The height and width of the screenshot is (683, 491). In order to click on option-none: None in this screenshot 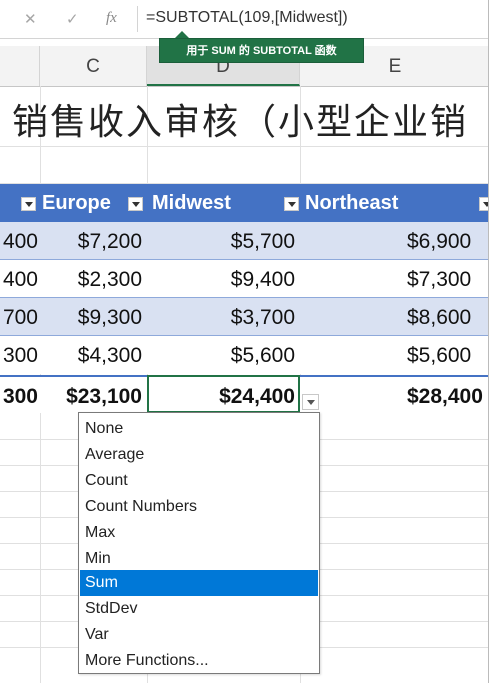, I will do `click(199, 429)`.